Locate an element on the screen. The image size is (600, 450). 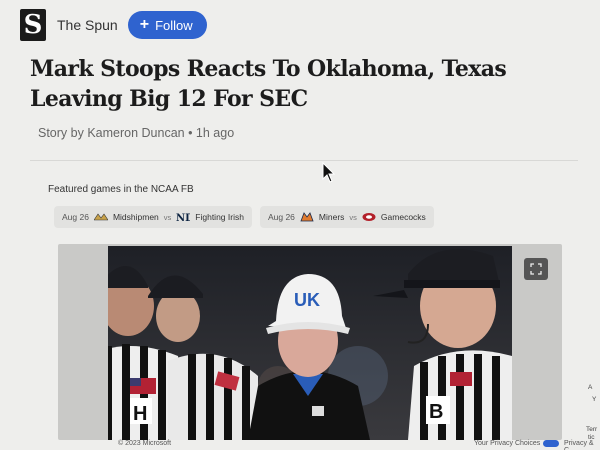
source-name: The Spun is located at coordinates (87, 25).